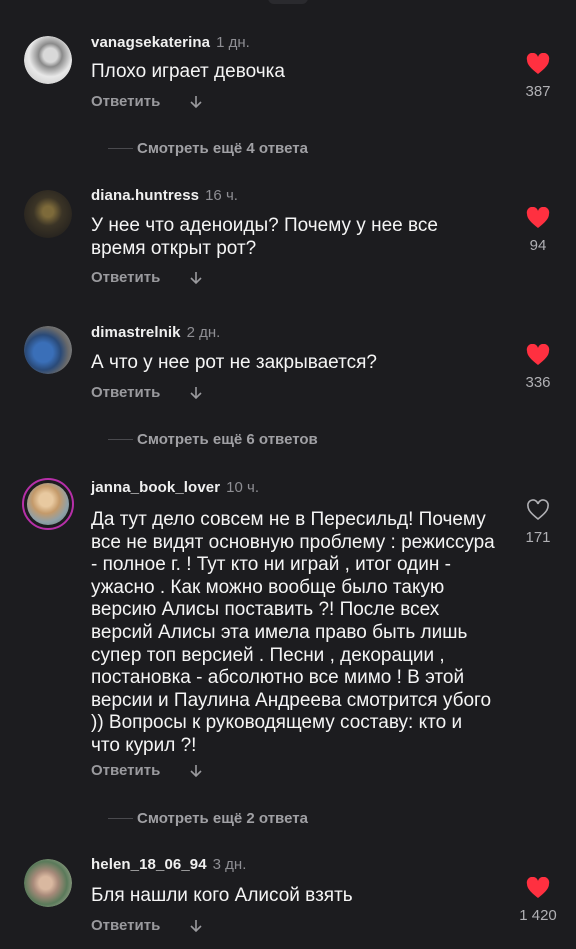 Image resolution: width=576 pixels, height=949 pixels. What do you see at coordinates (538, 76) in the screenshot?
I see `like-control: 387` at bounding box center [538, 76].